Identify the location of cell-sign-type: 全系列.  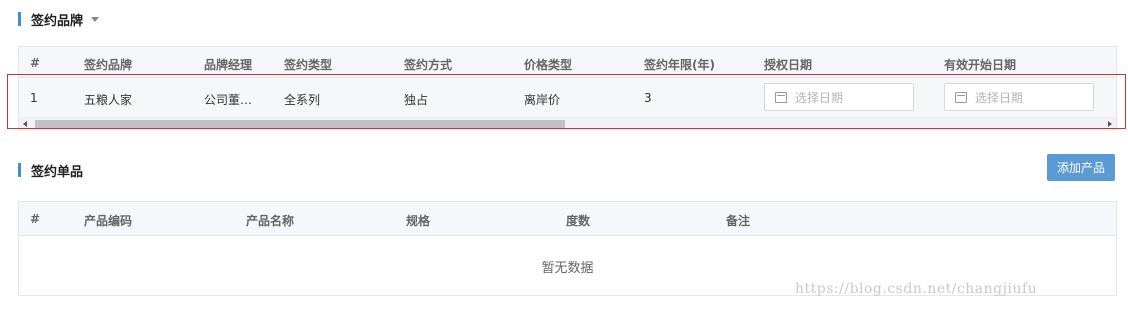
(302, 100).